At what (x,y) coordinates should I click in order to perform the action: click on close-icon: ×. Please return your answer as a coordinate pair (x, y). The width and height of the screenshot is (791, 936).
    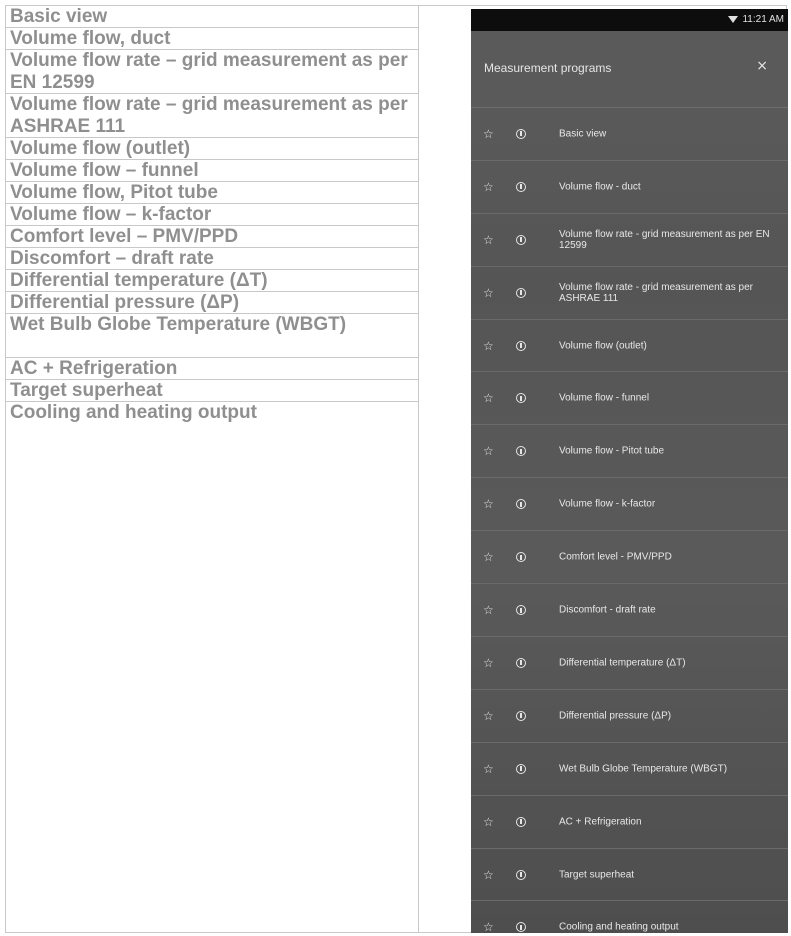
    Looking at the image, I should click on (762, 66).